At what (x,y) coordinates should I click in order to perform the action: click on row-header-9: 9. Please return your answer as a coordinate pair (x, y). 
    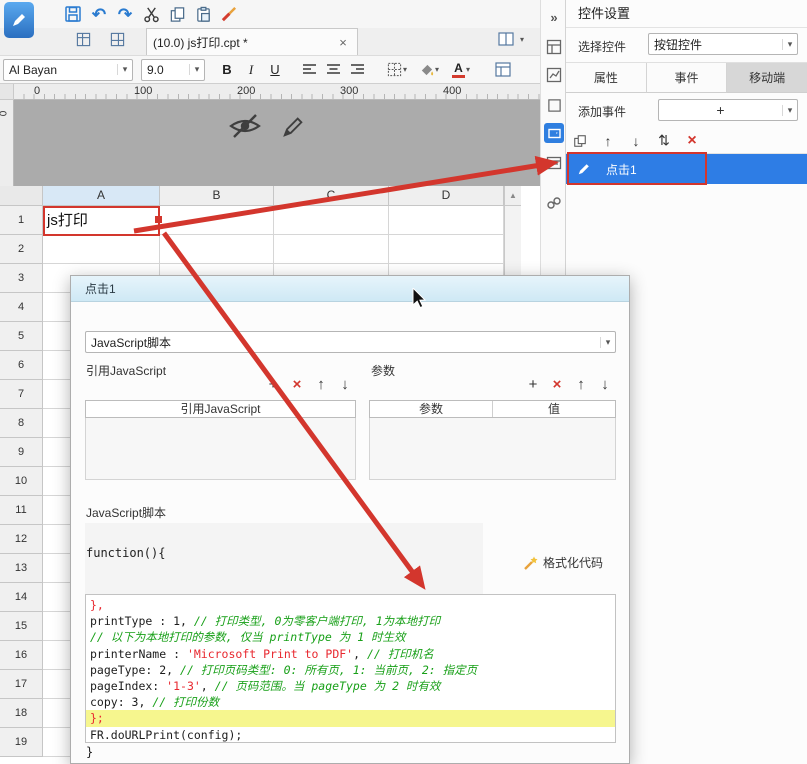
    Looking at the image, I should click on (21, 452).